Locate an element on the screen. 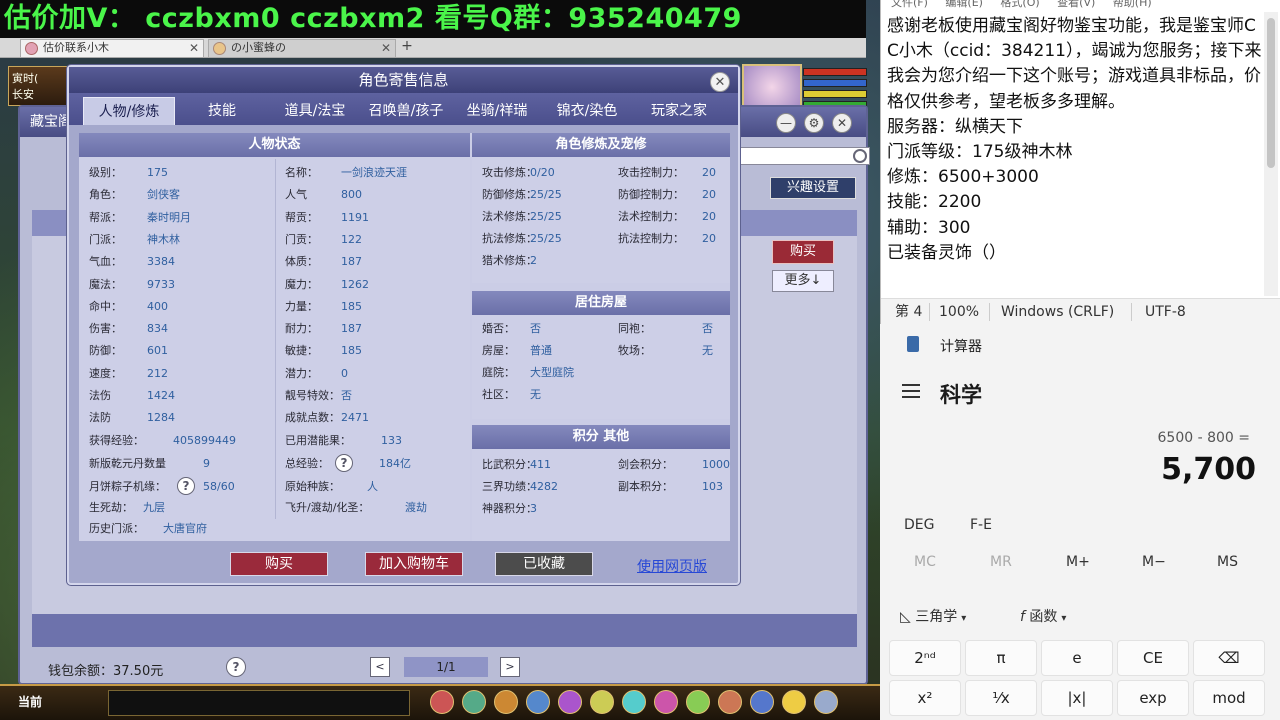 The width and height of the screenshot is (1280, 720). info-row: 牧场： 无 is located at coordinates (665, 351).